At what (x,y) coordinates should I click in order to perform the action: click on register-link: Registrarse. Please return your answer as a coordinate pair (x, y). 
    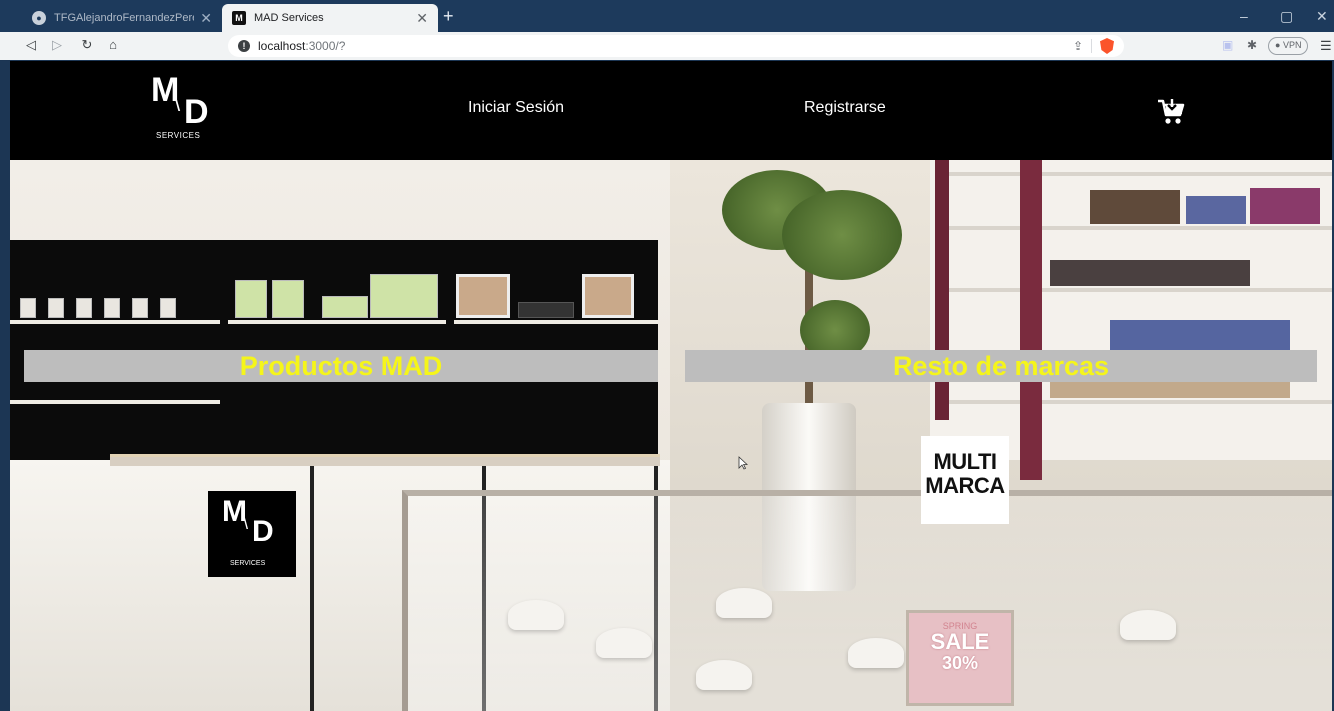
    Looking at the image, I should click on (845, 108).